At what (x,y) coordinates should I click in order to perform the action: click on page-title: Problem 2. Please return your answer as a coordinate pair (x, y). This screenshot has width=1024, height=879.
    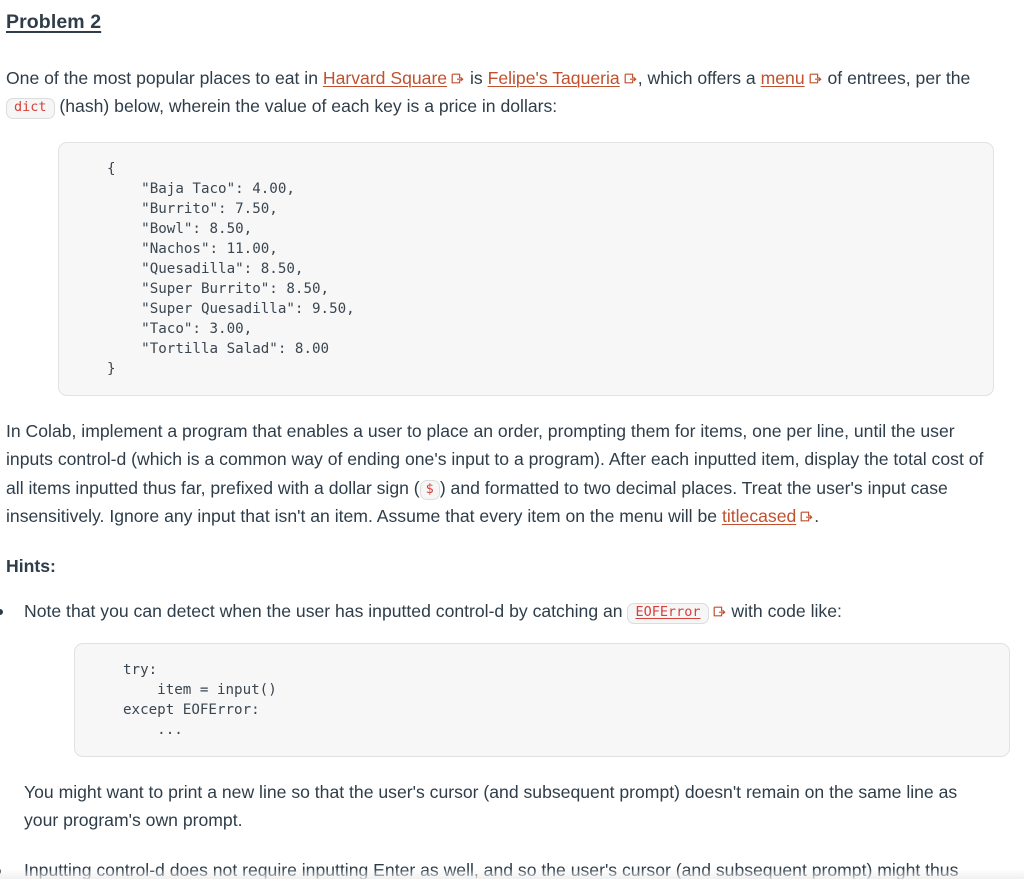
    Looking at the image, I should click on (54, 22).